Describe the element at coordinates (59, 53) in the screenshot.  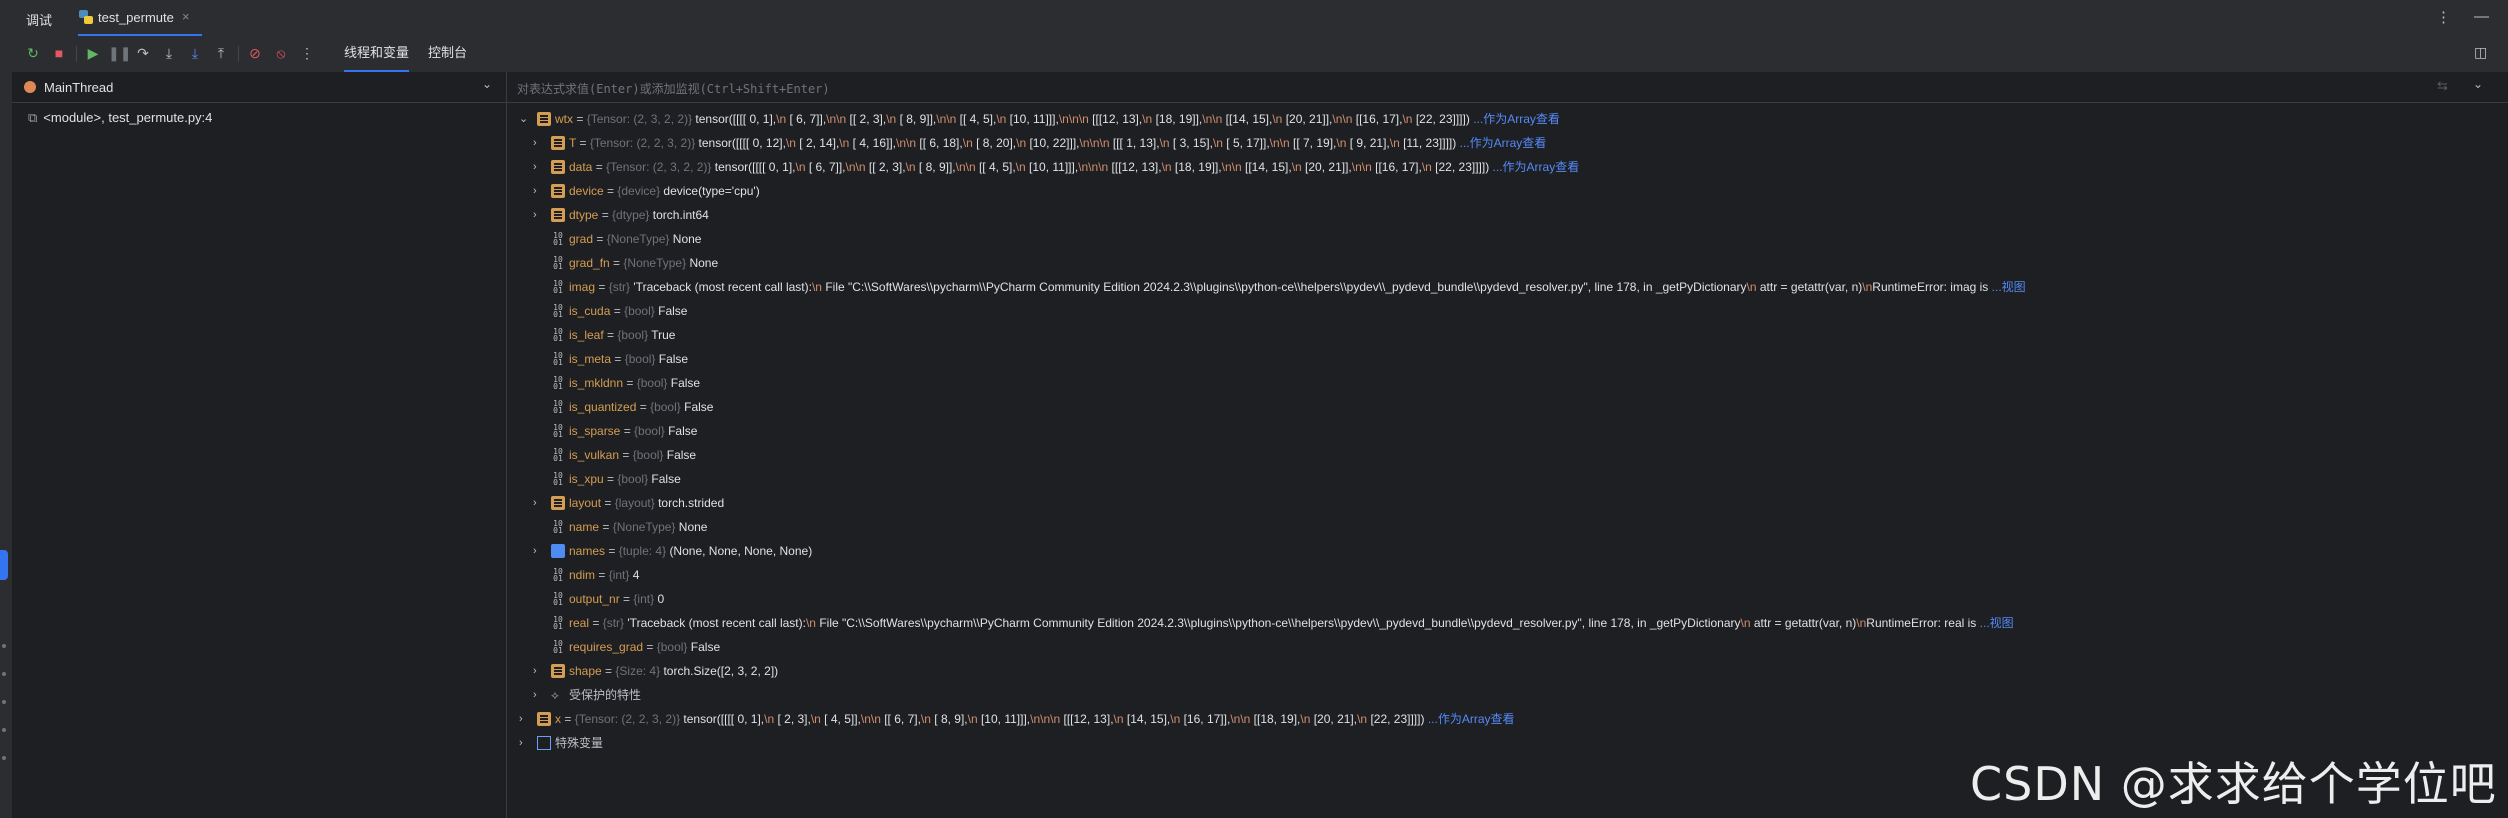
I see `stop-icon: ■` at that location.